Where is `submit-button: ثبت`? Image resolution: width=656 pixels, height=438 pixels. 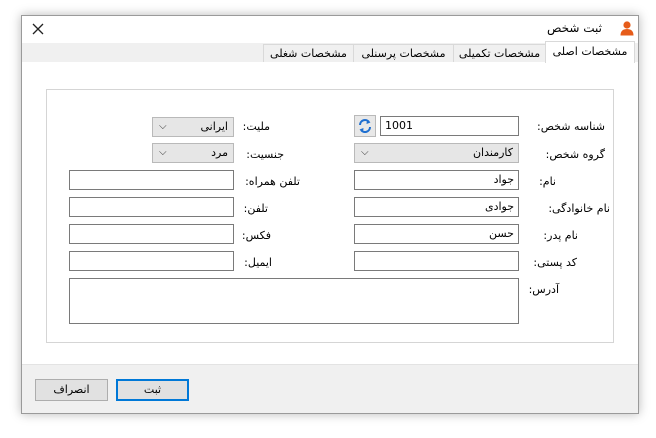
submit-button: ثبت is located at coordinates (152, 390).